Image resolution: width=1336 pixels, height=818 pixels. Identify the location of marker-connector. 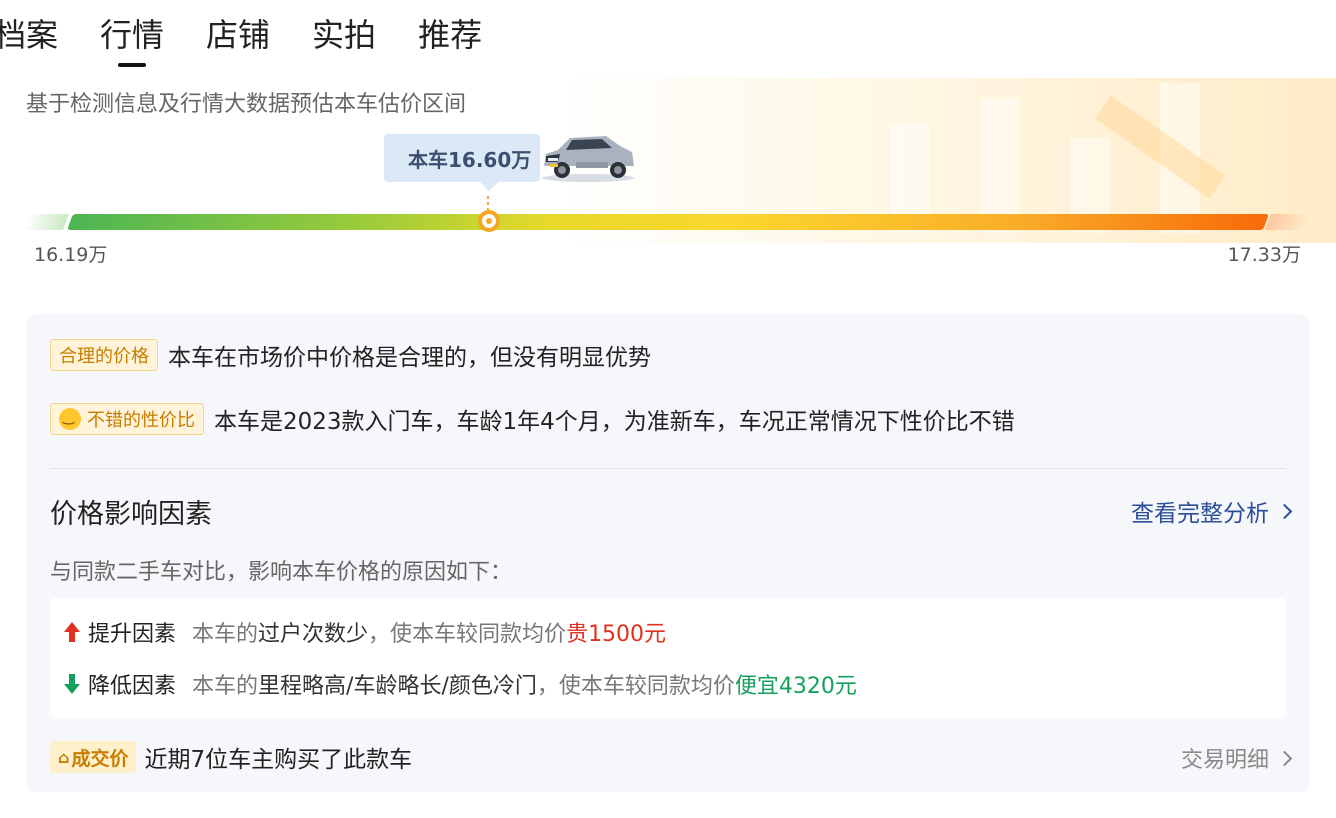
(488, 203).